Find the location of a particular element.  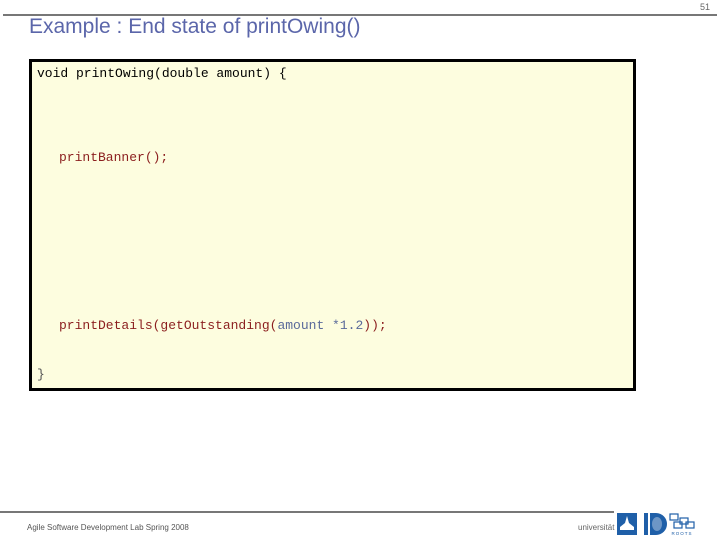

roots-logo-icon: ROOTS is located at coordinates (682, 524).